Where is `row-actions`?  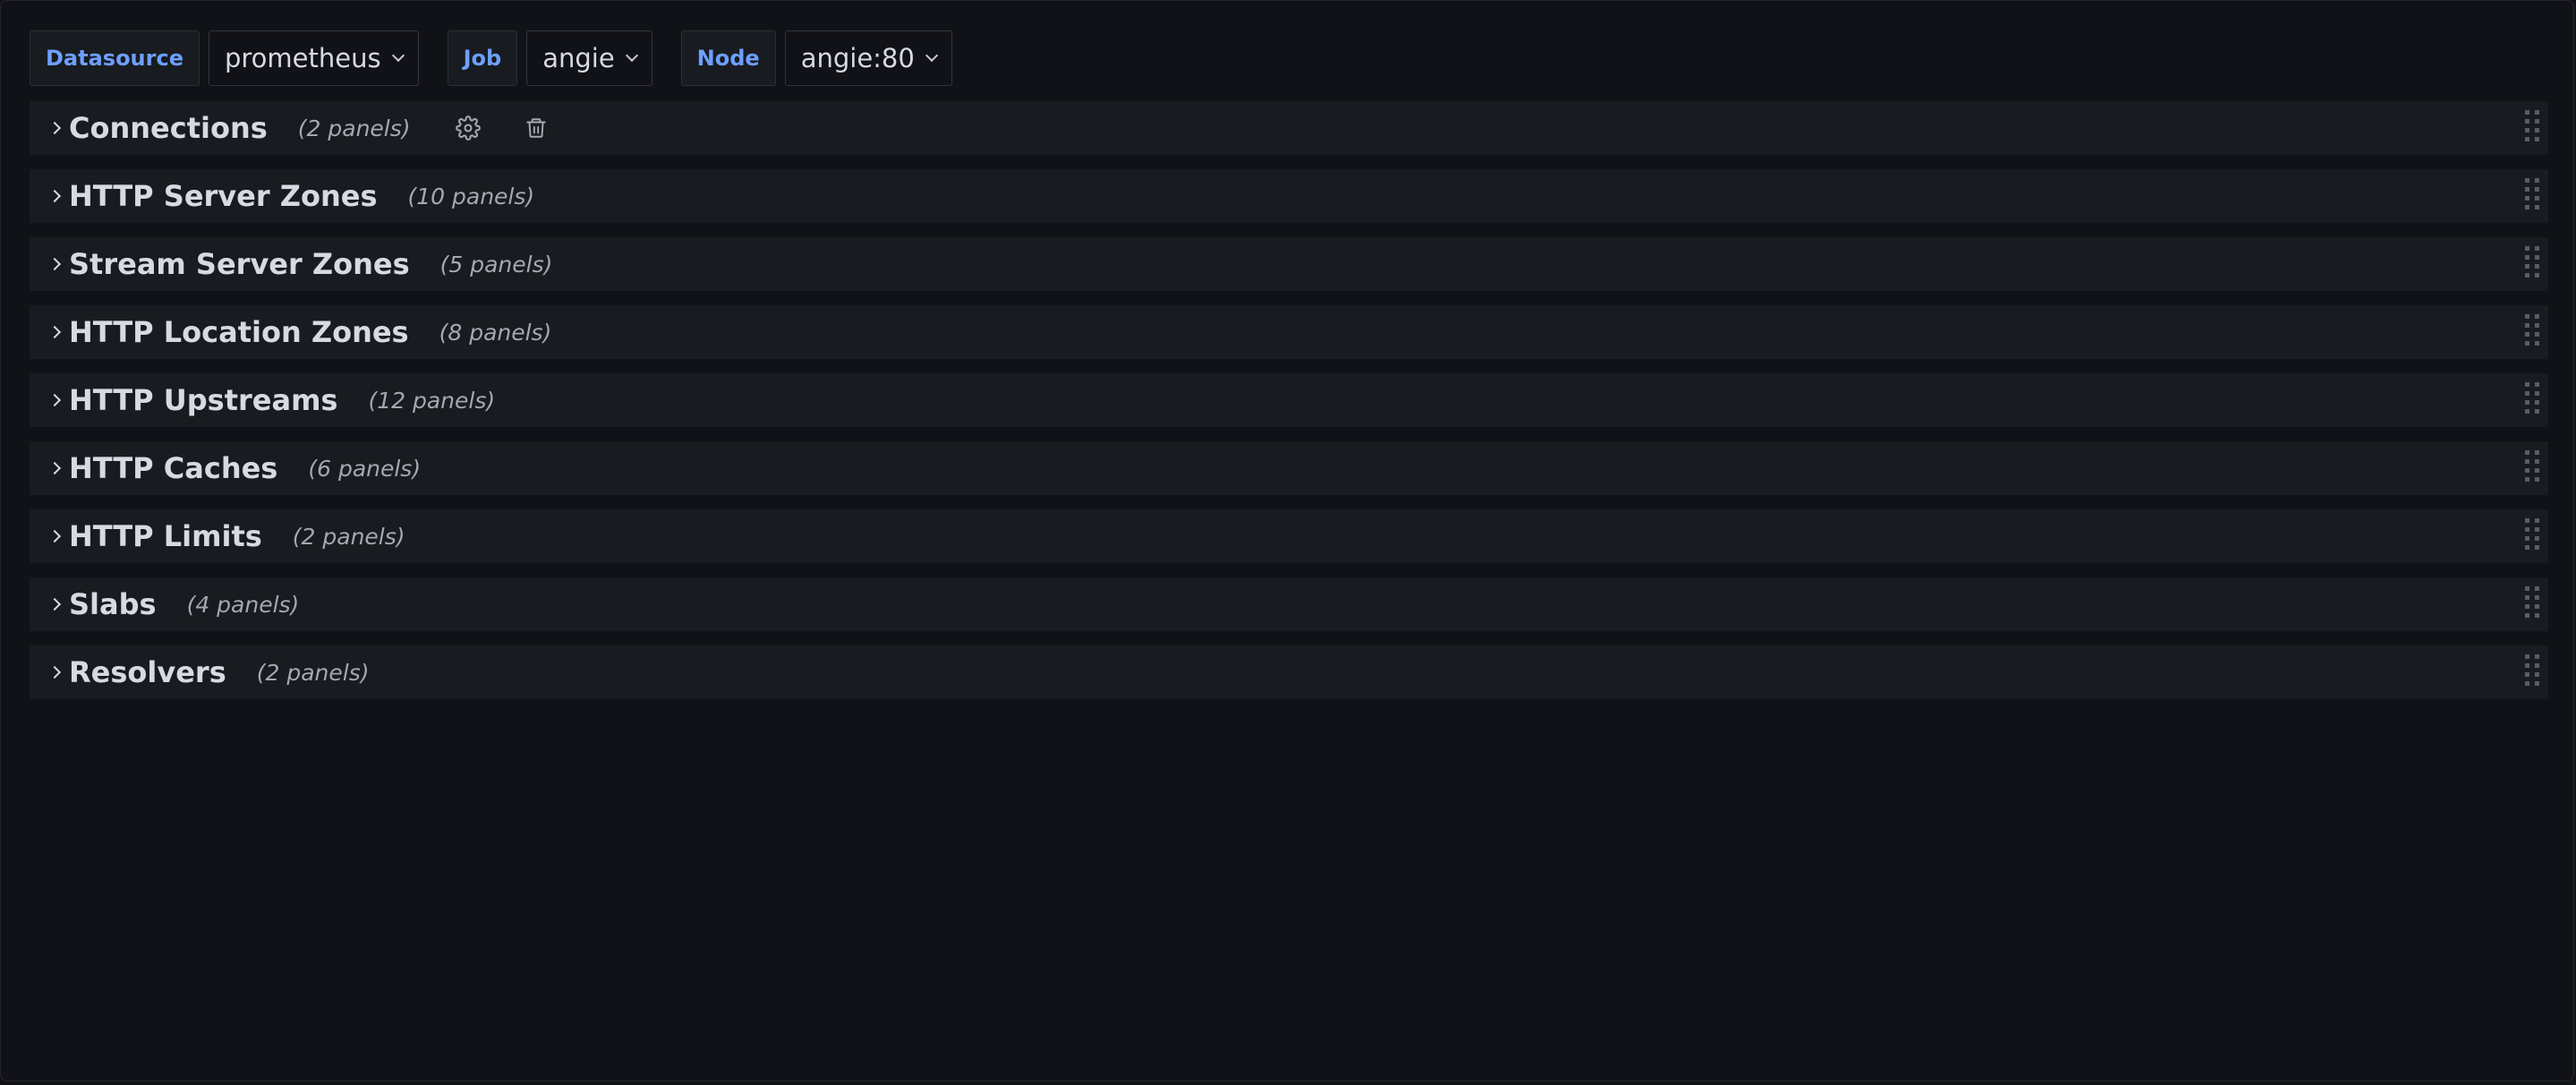 row-actions is located at coordinates (522, 128).